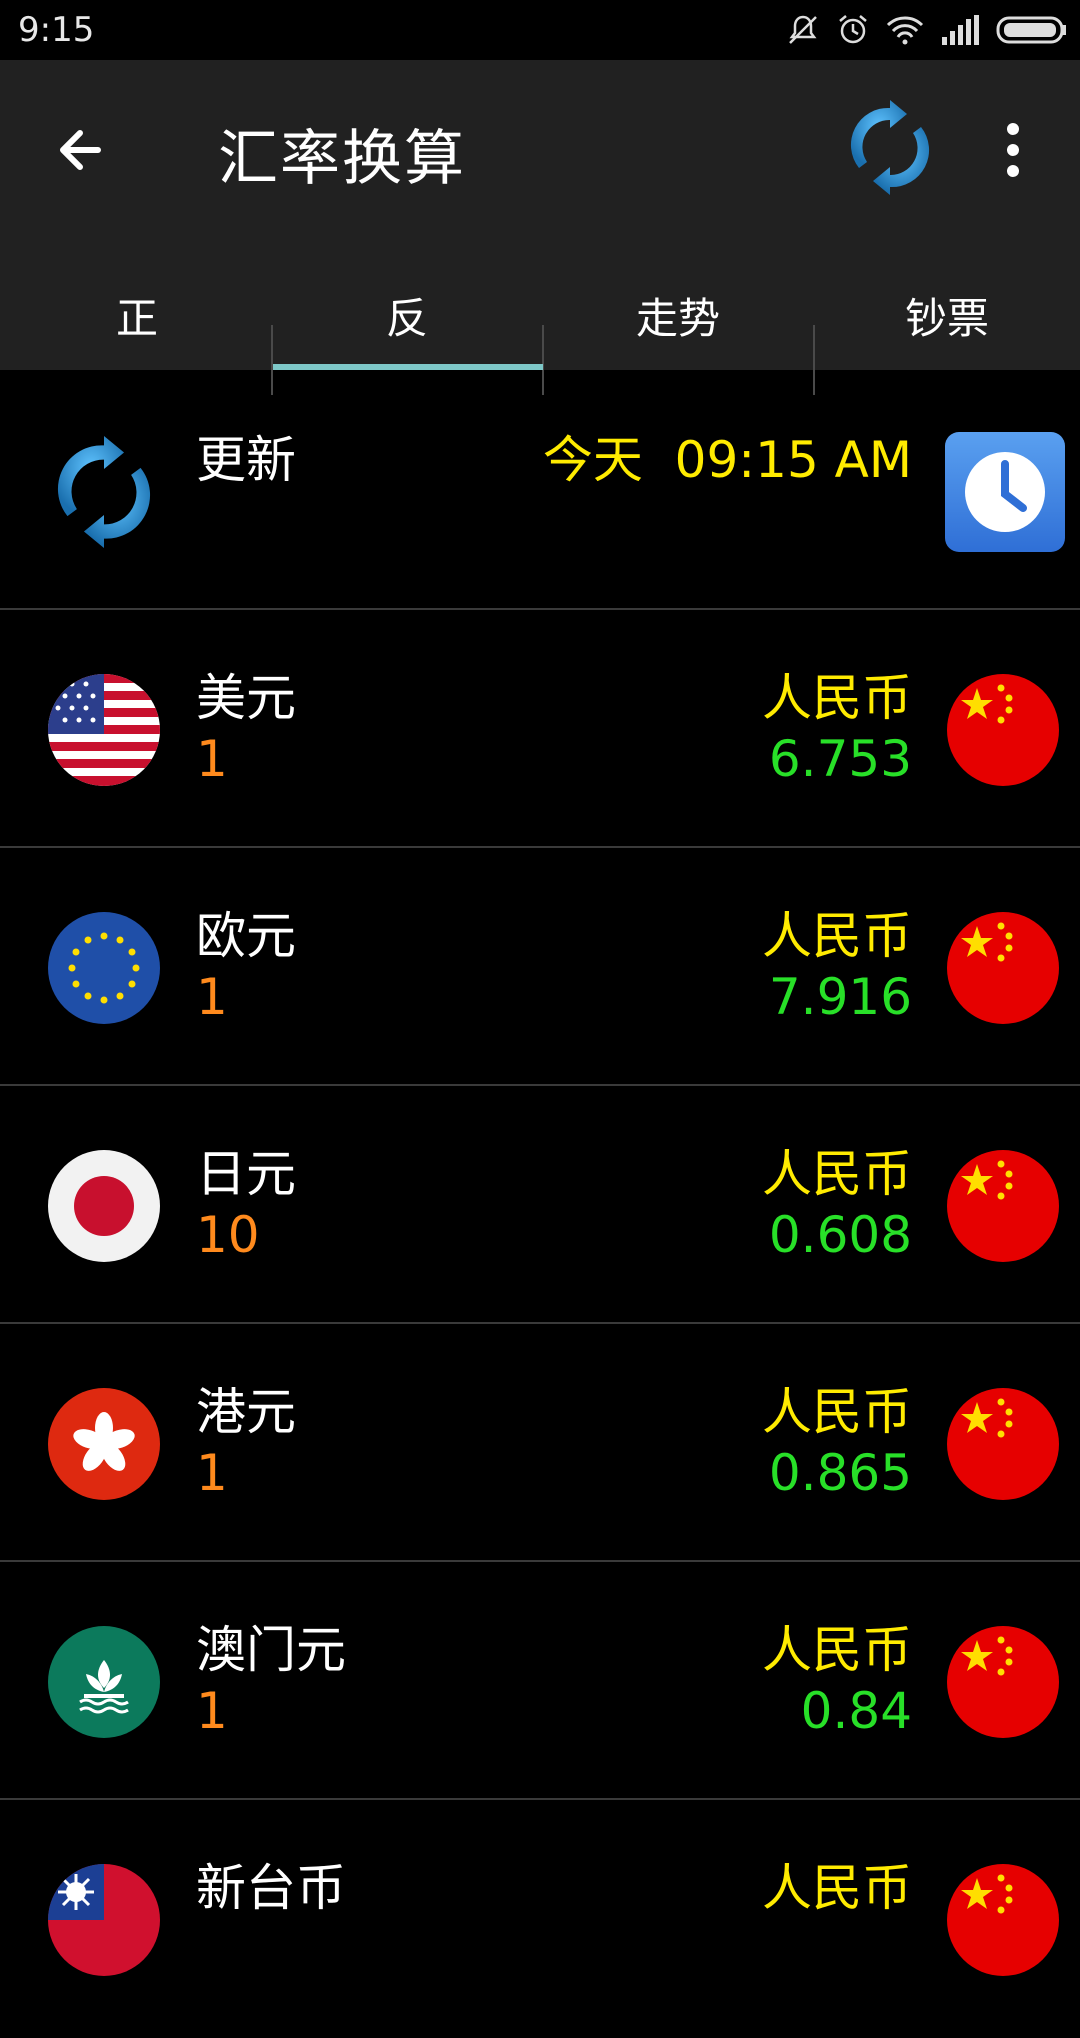 This screenshot has width=1080, height=2038. What do you see at coordinates (927, 30) in the screenshot?
I see `status-icons` at bounding box center [927, 30].